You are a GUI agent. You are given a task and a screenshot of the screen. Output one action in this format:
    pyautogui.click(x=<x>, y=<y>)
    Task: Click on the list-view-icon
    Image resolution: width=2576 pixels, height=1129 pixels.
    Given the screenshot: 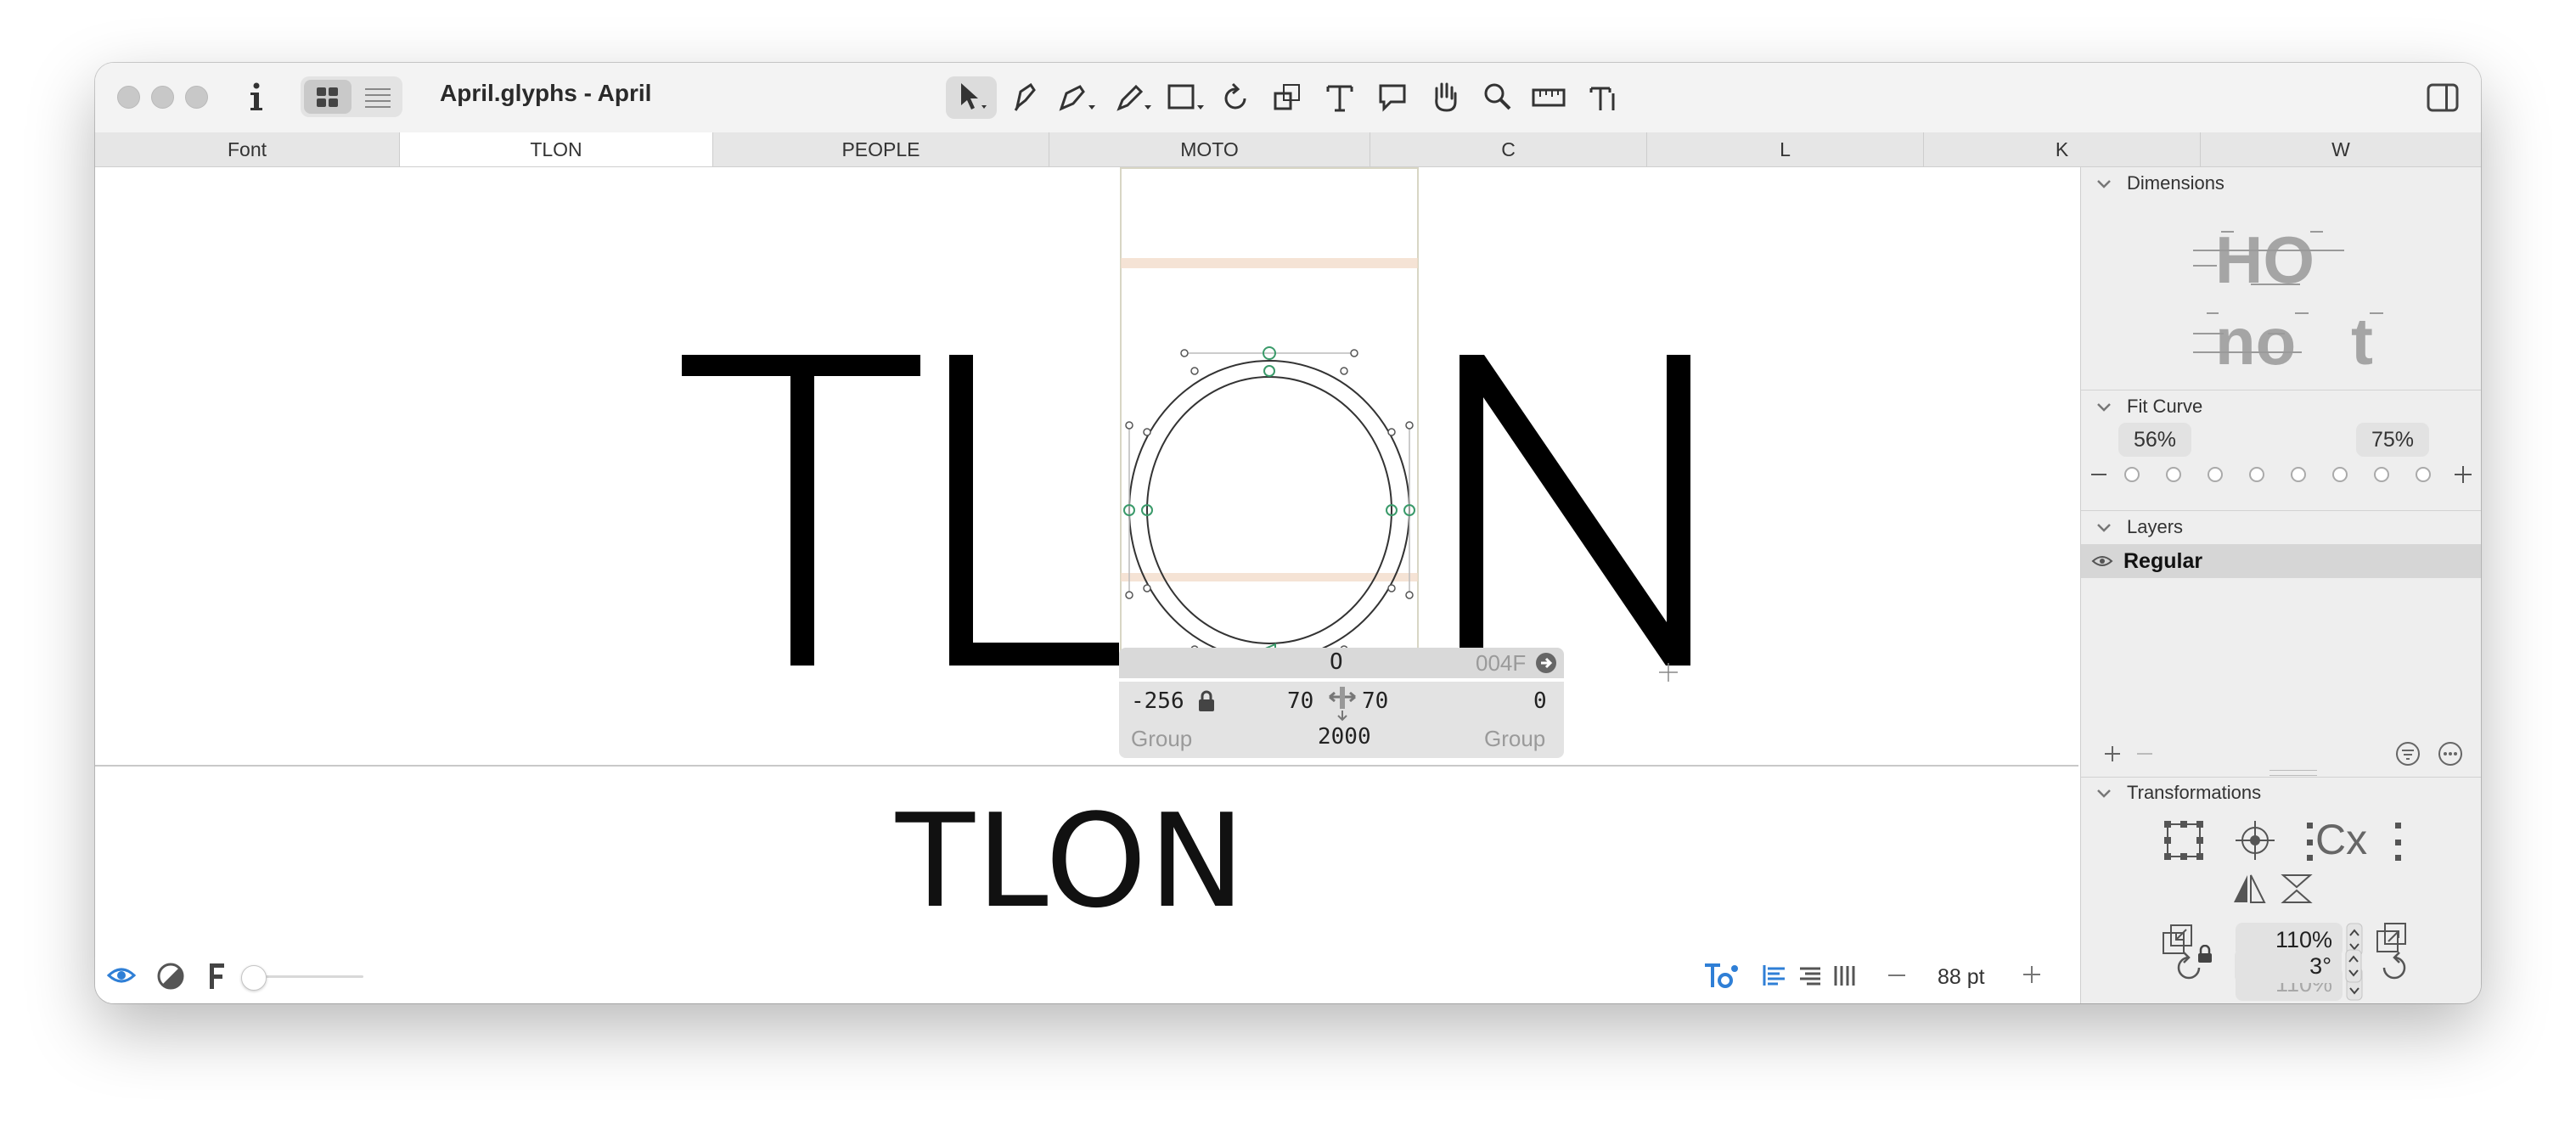 What is the action you would take?
    pyautogui.click(x=378, y=98)
    